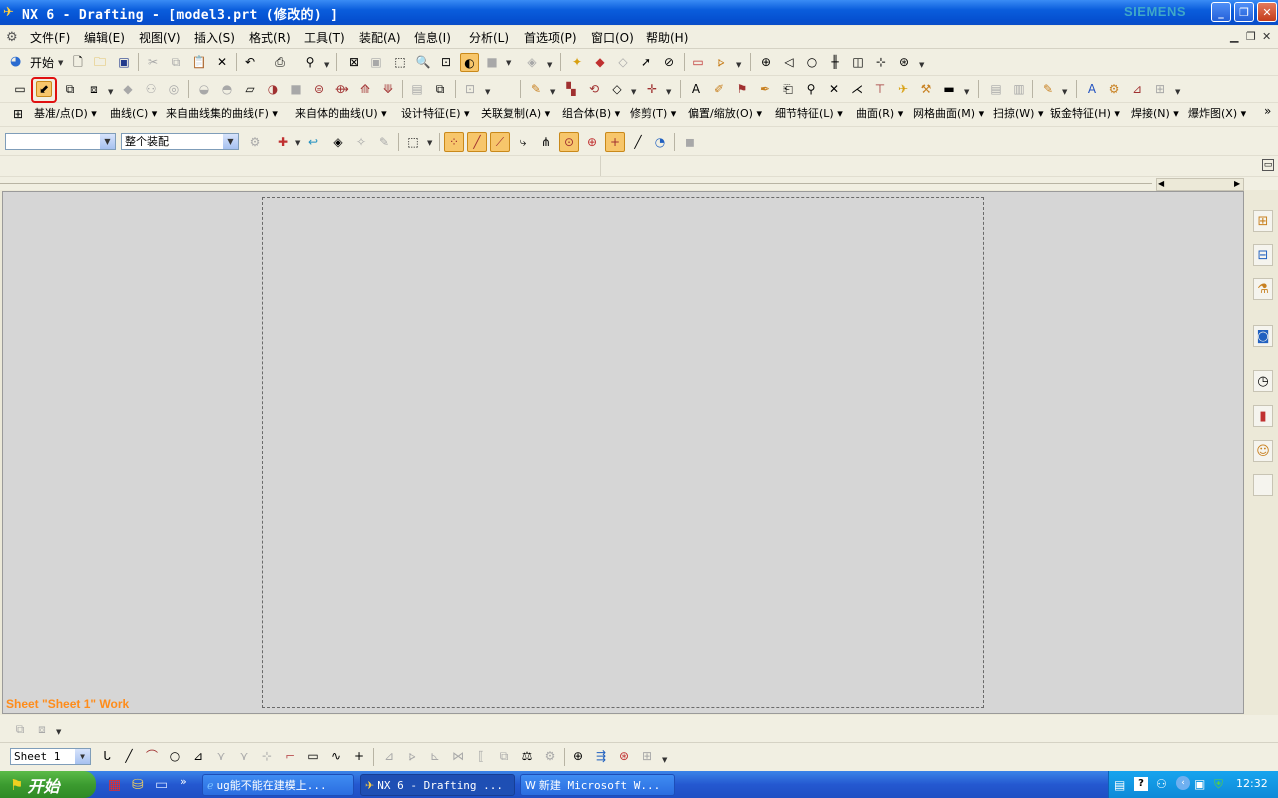  I want to click on extrude-icon: ▚, so click(571, 89).